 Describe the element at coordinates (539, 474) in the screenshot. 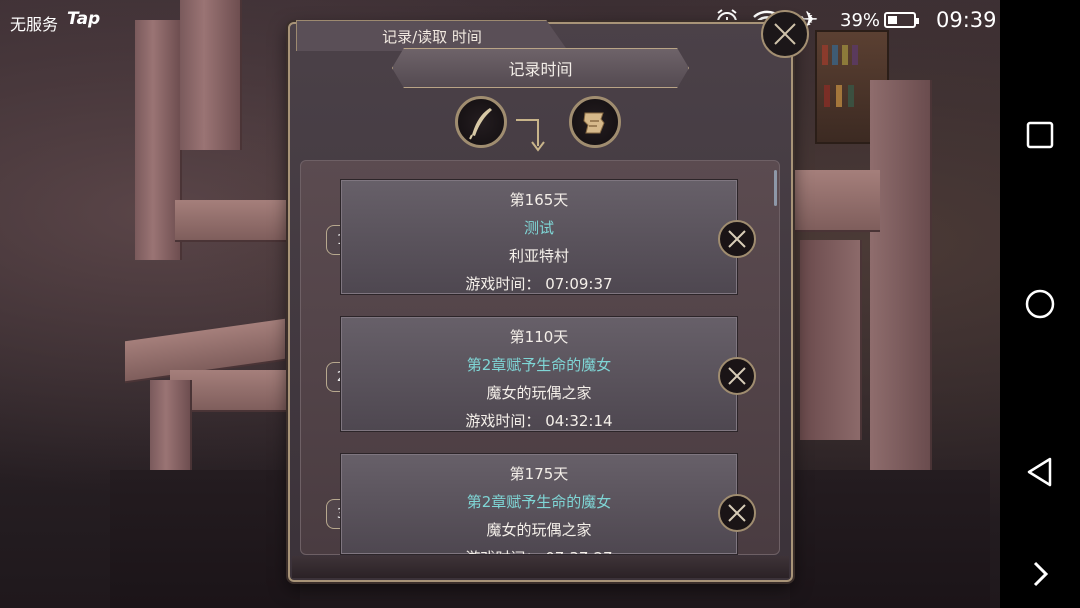

I see `slot-day: 第175天` at that location.